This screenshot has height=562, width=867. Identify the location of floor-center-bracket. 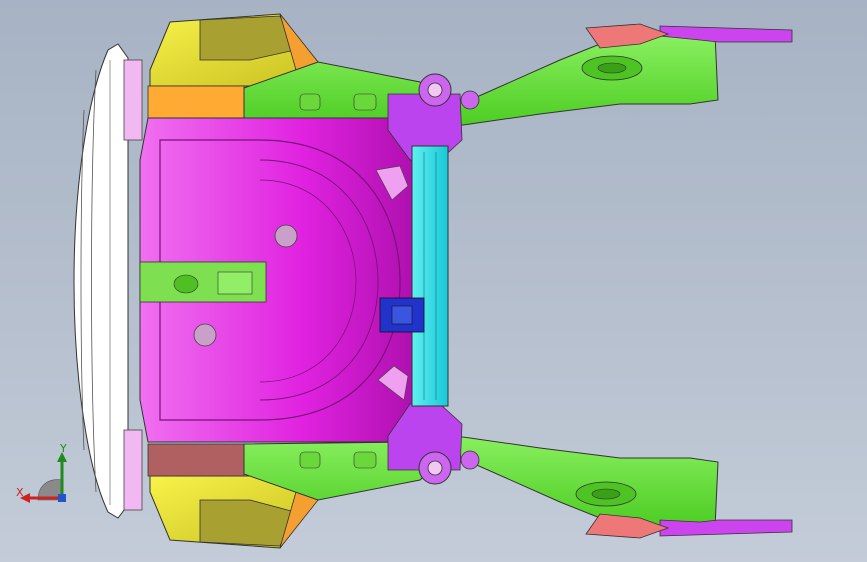
(203, 282).